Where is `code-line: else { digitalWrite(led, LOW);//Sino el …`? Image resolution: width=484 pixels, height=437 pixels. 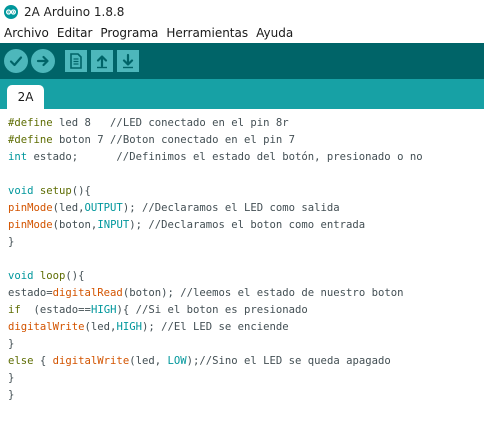
code-line: else { digitalWrite(led, LOW);//Sino el … is located at coordinates (215, 361).